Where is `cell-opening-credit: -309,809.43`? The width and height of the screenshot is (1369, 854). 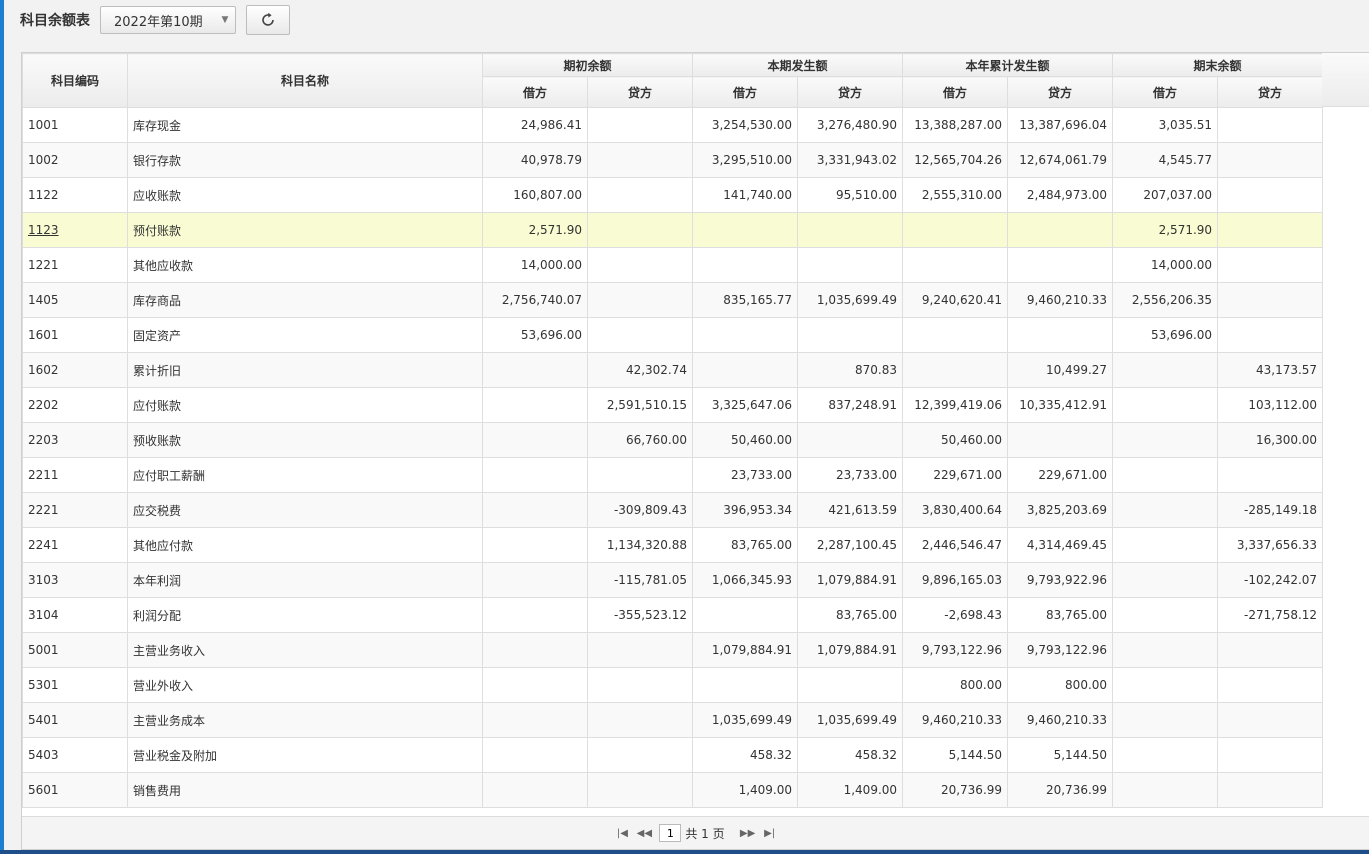 cell-opening-credit: -309,809.43 is located at coordinates (640, 510).